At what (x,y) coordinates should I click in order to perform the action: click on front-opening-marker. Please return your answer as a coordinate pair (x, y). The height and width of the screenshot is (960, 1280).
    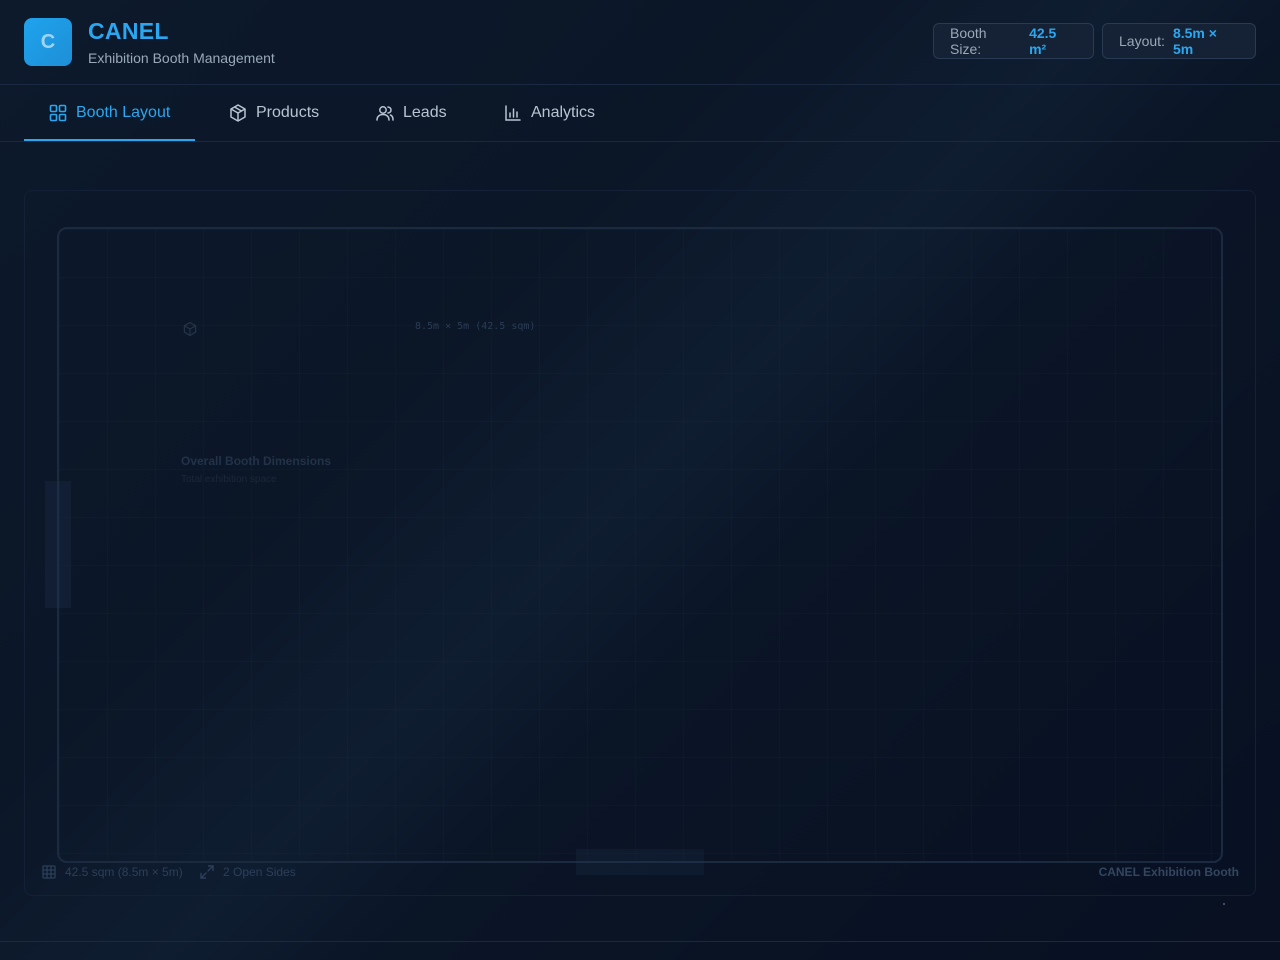
    Looking at the image, I should click on (640, 862).